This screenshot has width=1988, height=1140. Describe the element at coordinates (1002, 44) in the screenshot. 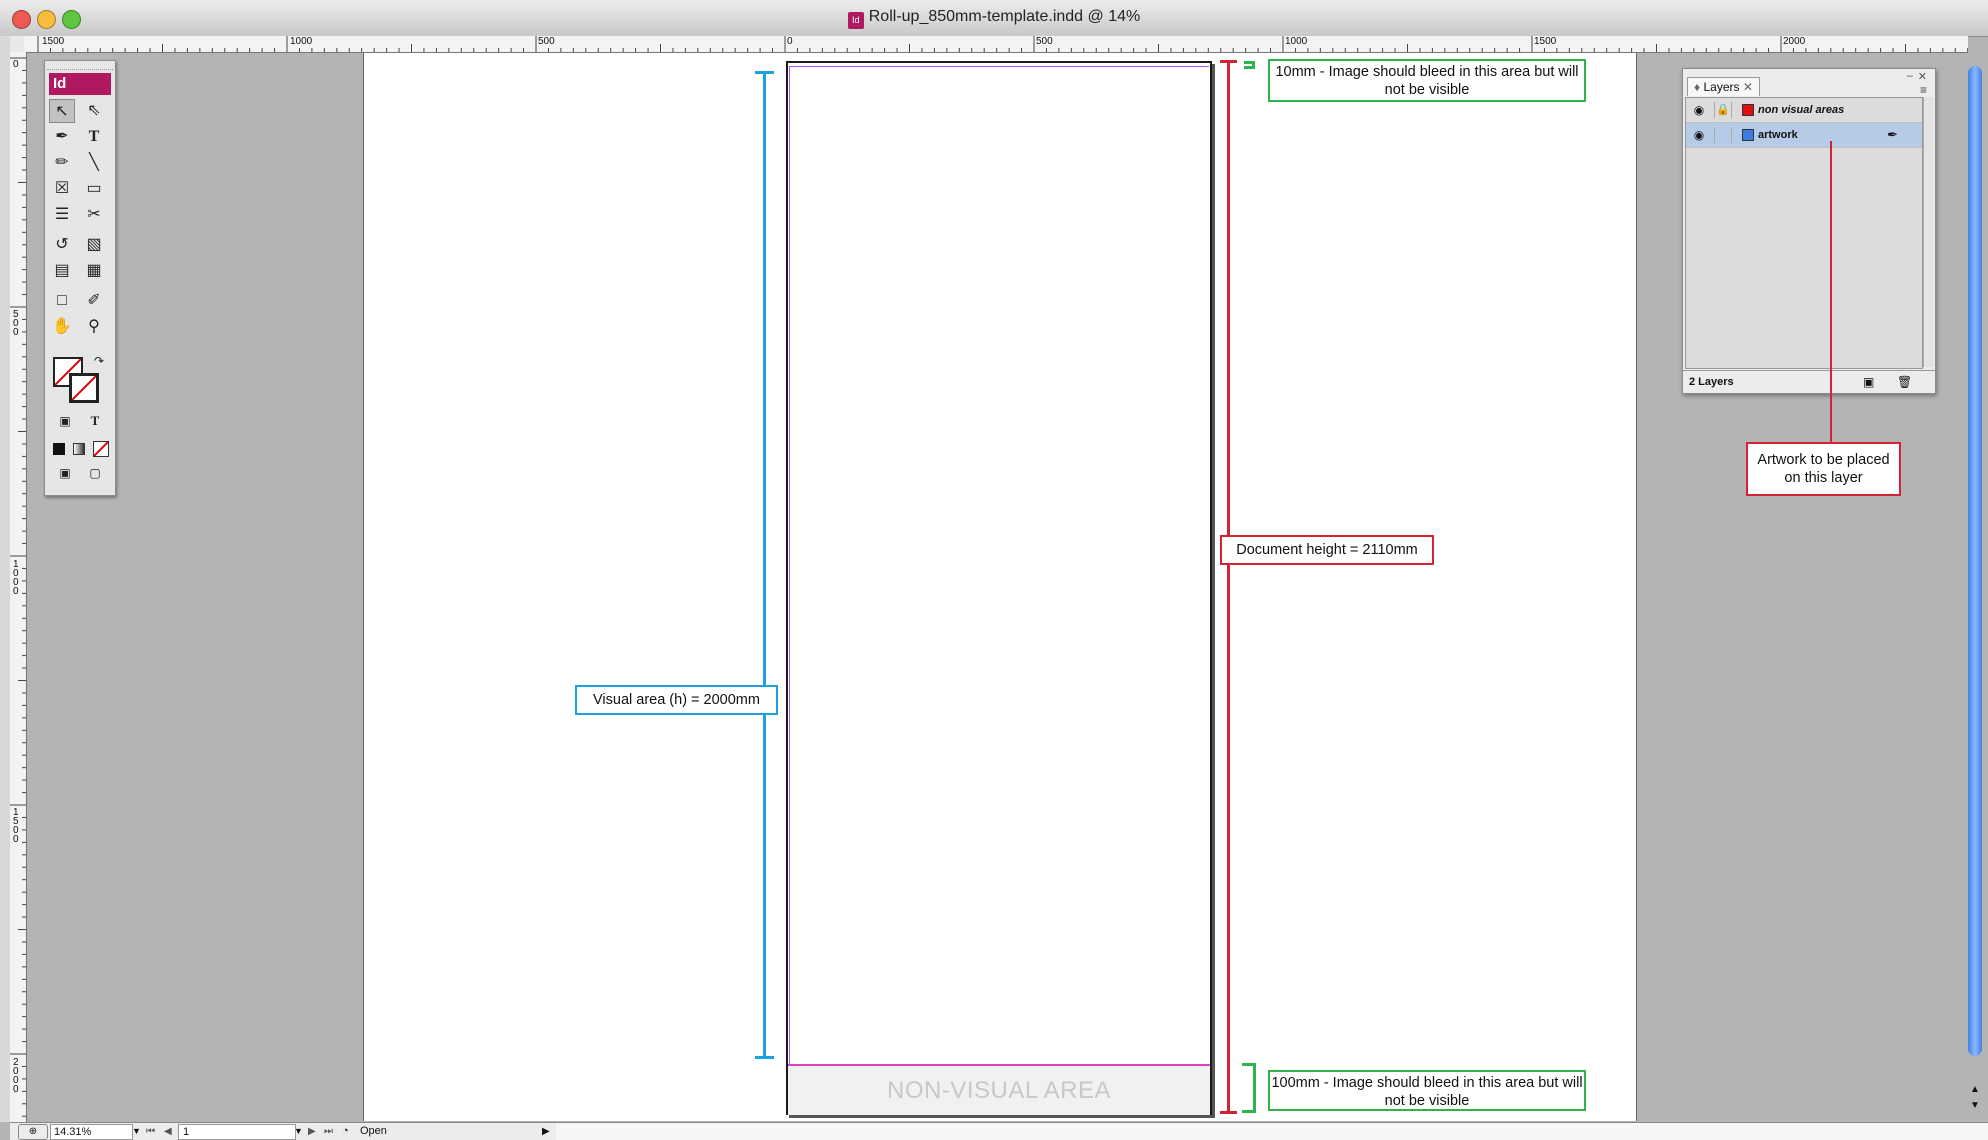

I see `horizontal-ruler-ticks` at that location.